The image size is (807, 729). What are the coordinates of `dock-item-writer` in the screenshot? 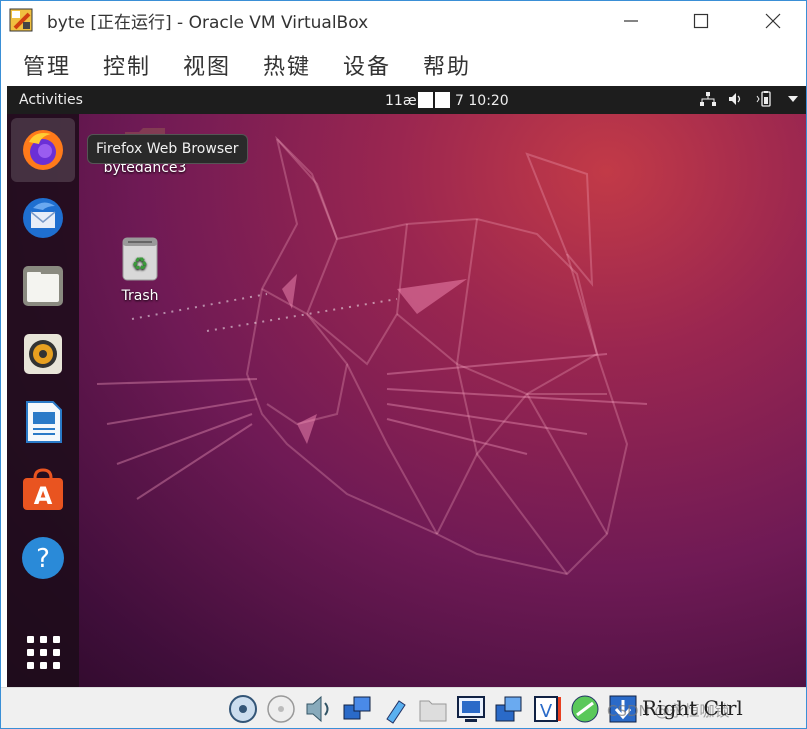 It's located at (43, 422).